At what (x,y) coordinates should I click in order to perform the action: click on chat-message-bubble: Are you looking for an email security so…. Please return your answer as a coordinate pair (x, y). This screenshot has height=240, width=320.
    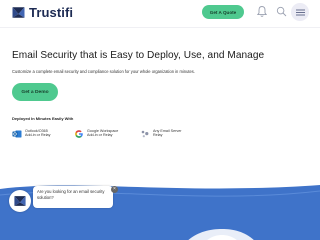
    Looking at the image, I should click on (73, 197).